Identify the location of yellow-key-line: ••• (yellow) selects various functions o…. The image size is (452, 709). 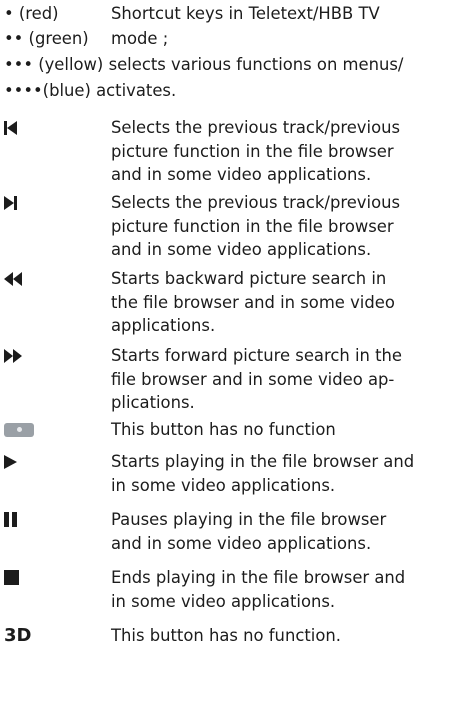
(203, 65).